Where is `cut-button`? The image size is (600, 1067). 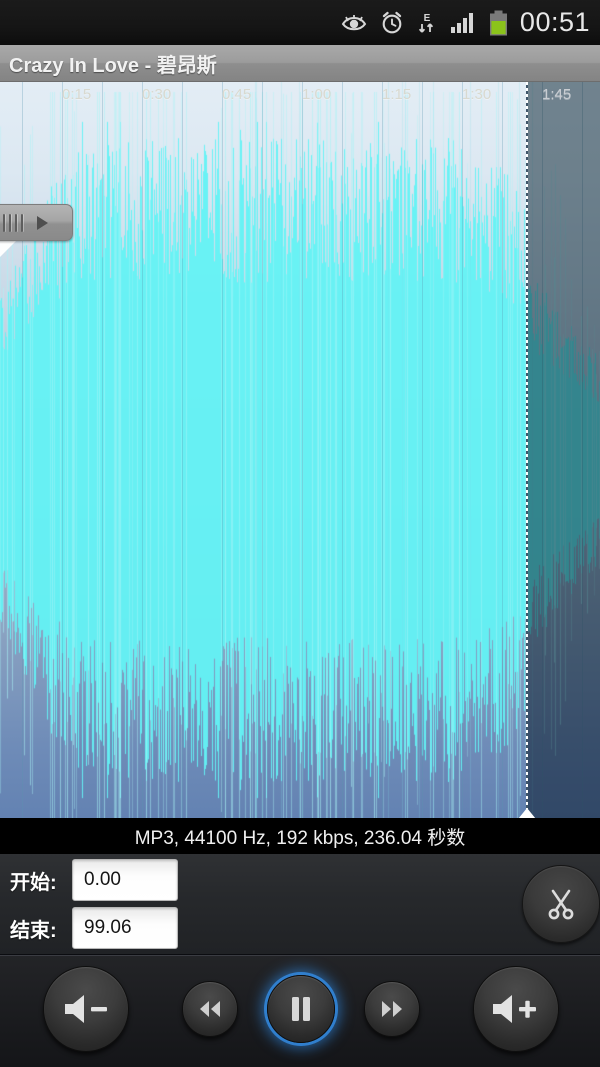 cut-button is located at coordinates (561, 904).